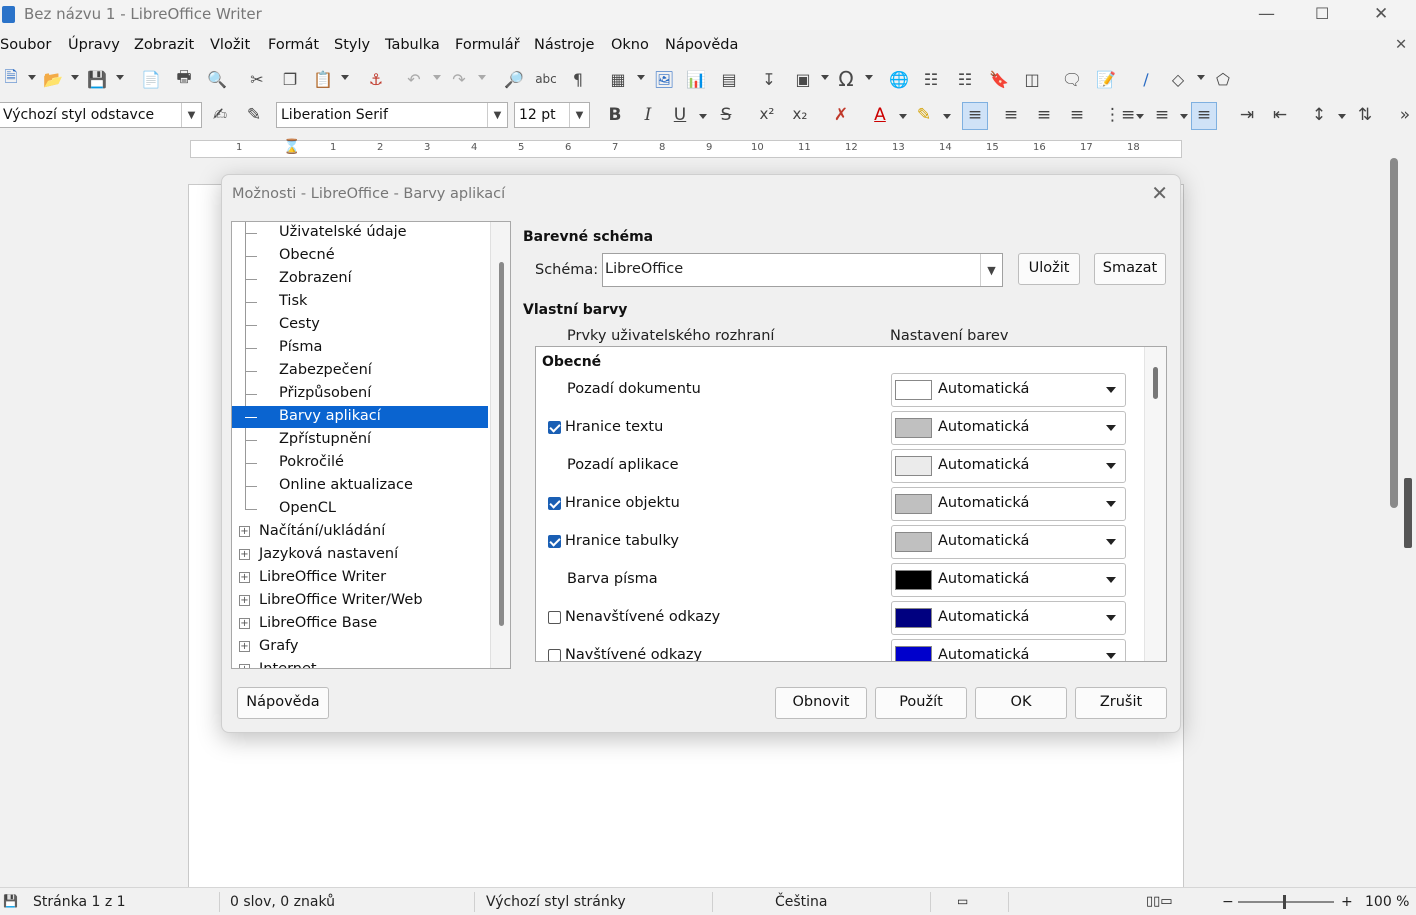 Image resolution: width=1416 pixels, height=915 pixels. Describe the element at coordinates (841, 115) in the screenshot. I see `clear-formatting-icon: ✗` at that location.